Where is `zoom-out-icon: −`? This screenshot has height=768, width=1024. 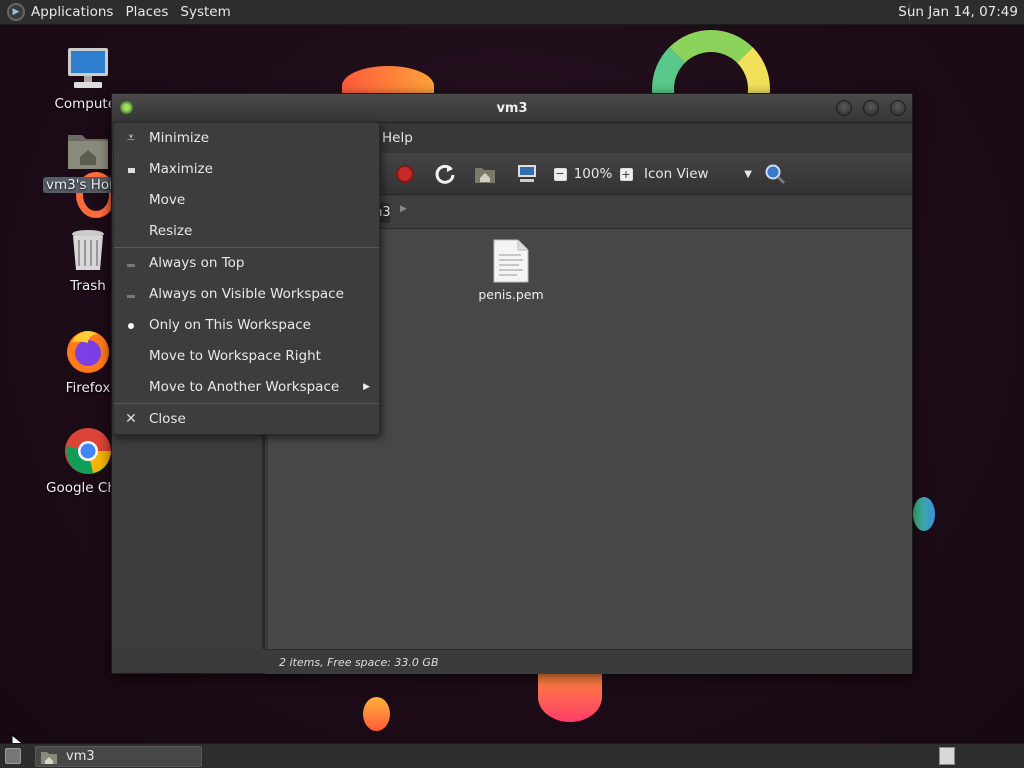 zoom-out-icon: − is located at coordinates (560, 173).